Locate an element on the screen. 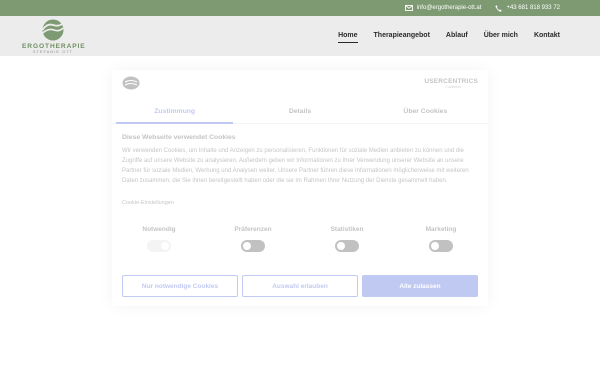 The image size is (600, 375). logo-name: ERGOTHERAPIE is located at coordinates (54, 46).